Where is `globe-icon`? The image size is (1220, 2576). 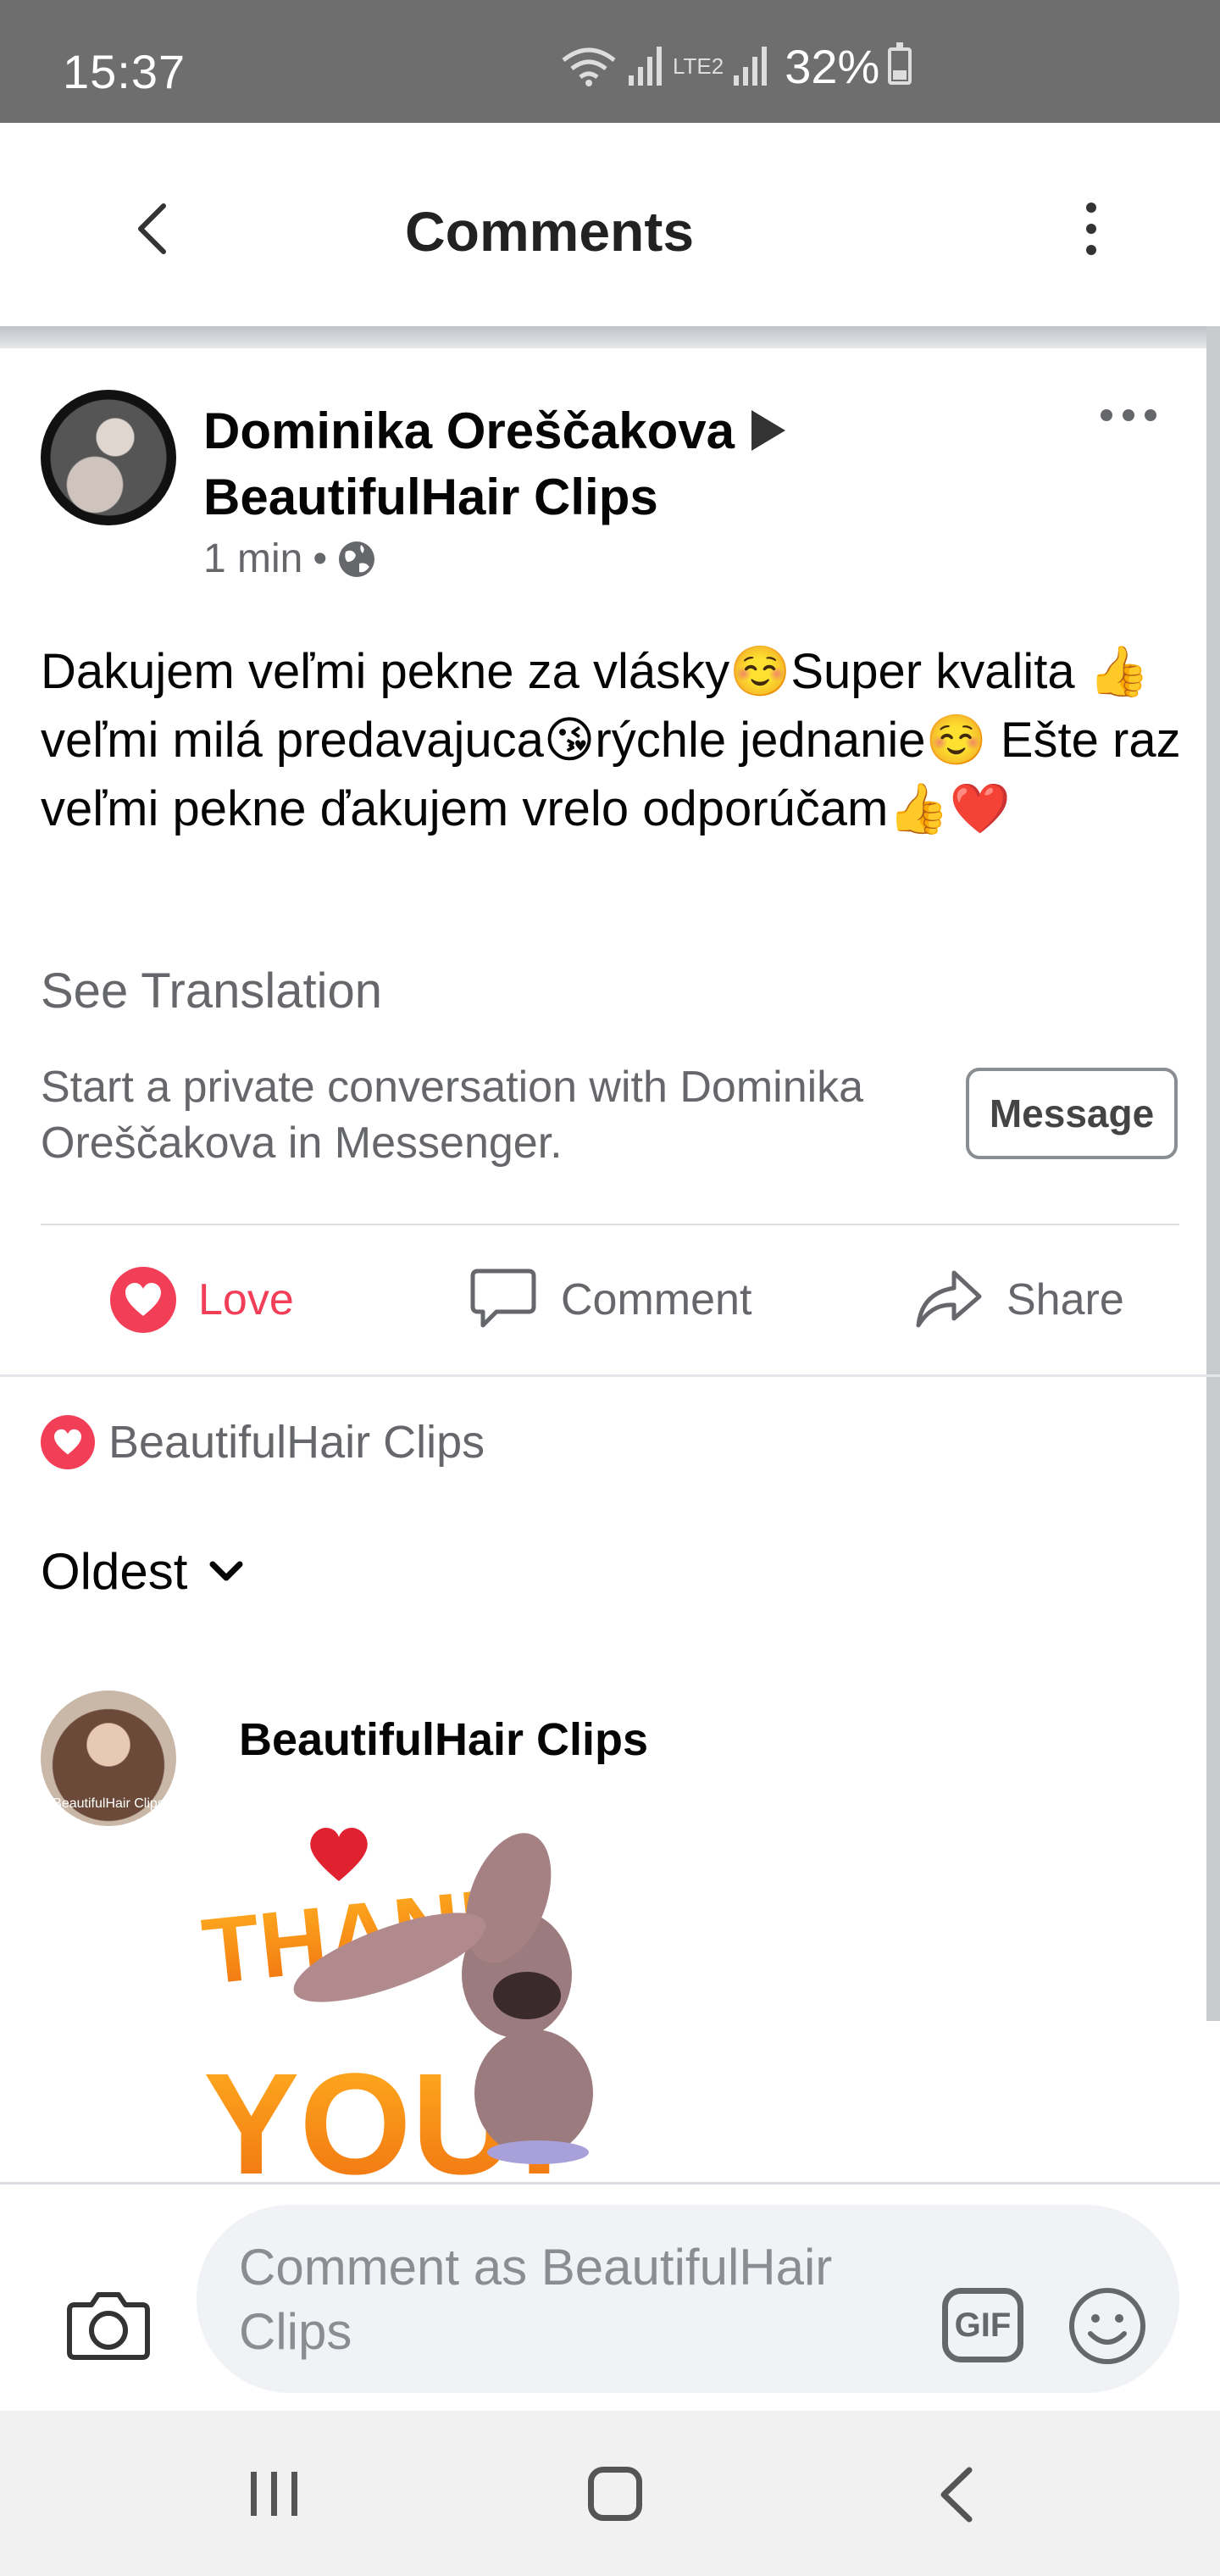 globe-icon is located at coordinates (357, 559).